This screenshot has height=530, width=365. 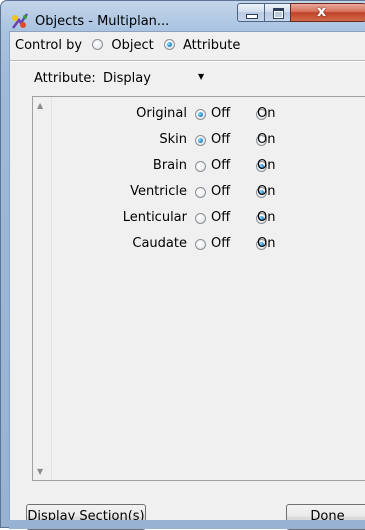 What do you see at coordinates (200, 140) in the screenshot?
I see `skin-off-radio` at bounding box center [200, 140].